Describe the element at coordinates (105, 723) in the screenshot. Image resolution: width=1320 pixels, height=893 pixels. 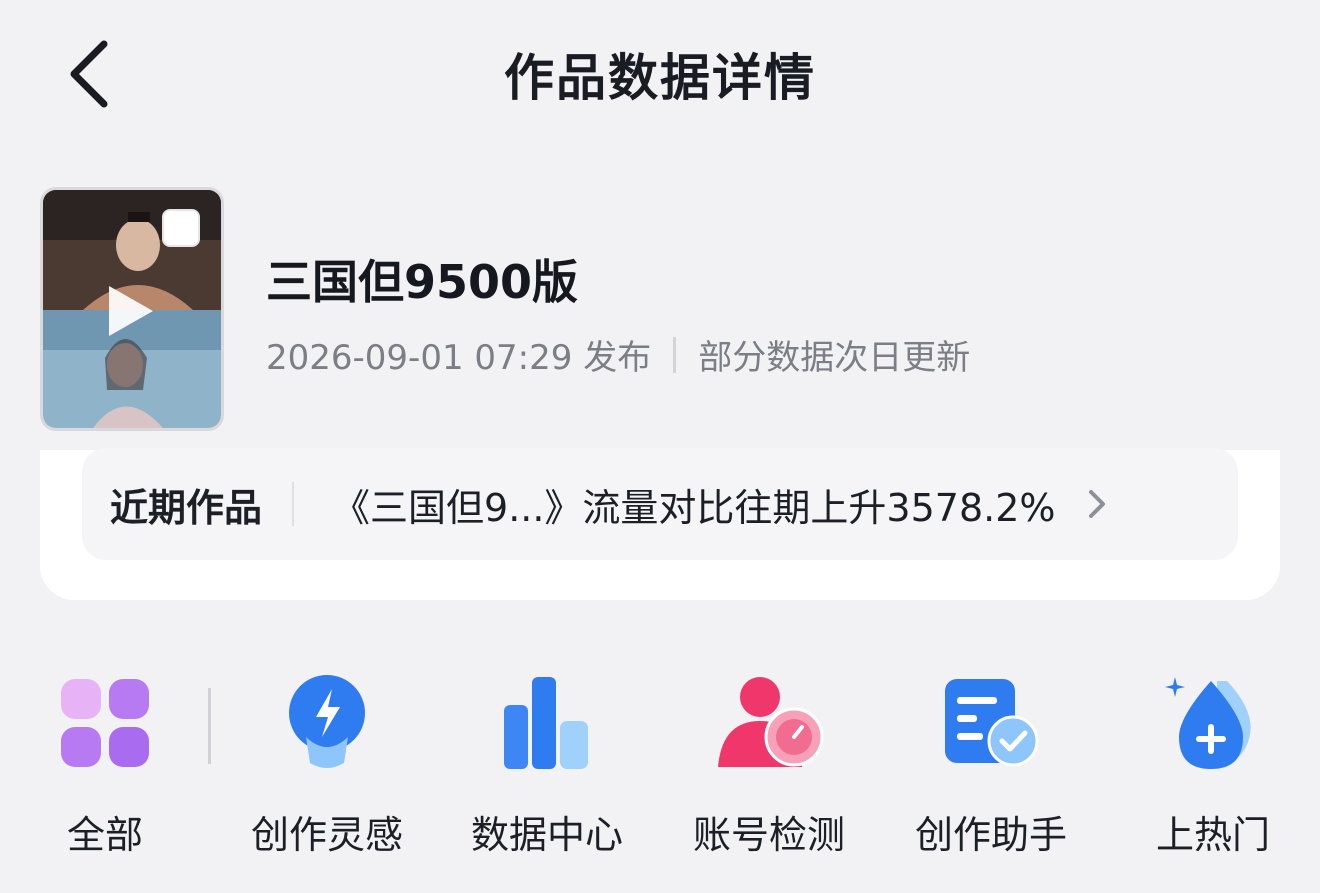
I see `grid-icon` at that location.